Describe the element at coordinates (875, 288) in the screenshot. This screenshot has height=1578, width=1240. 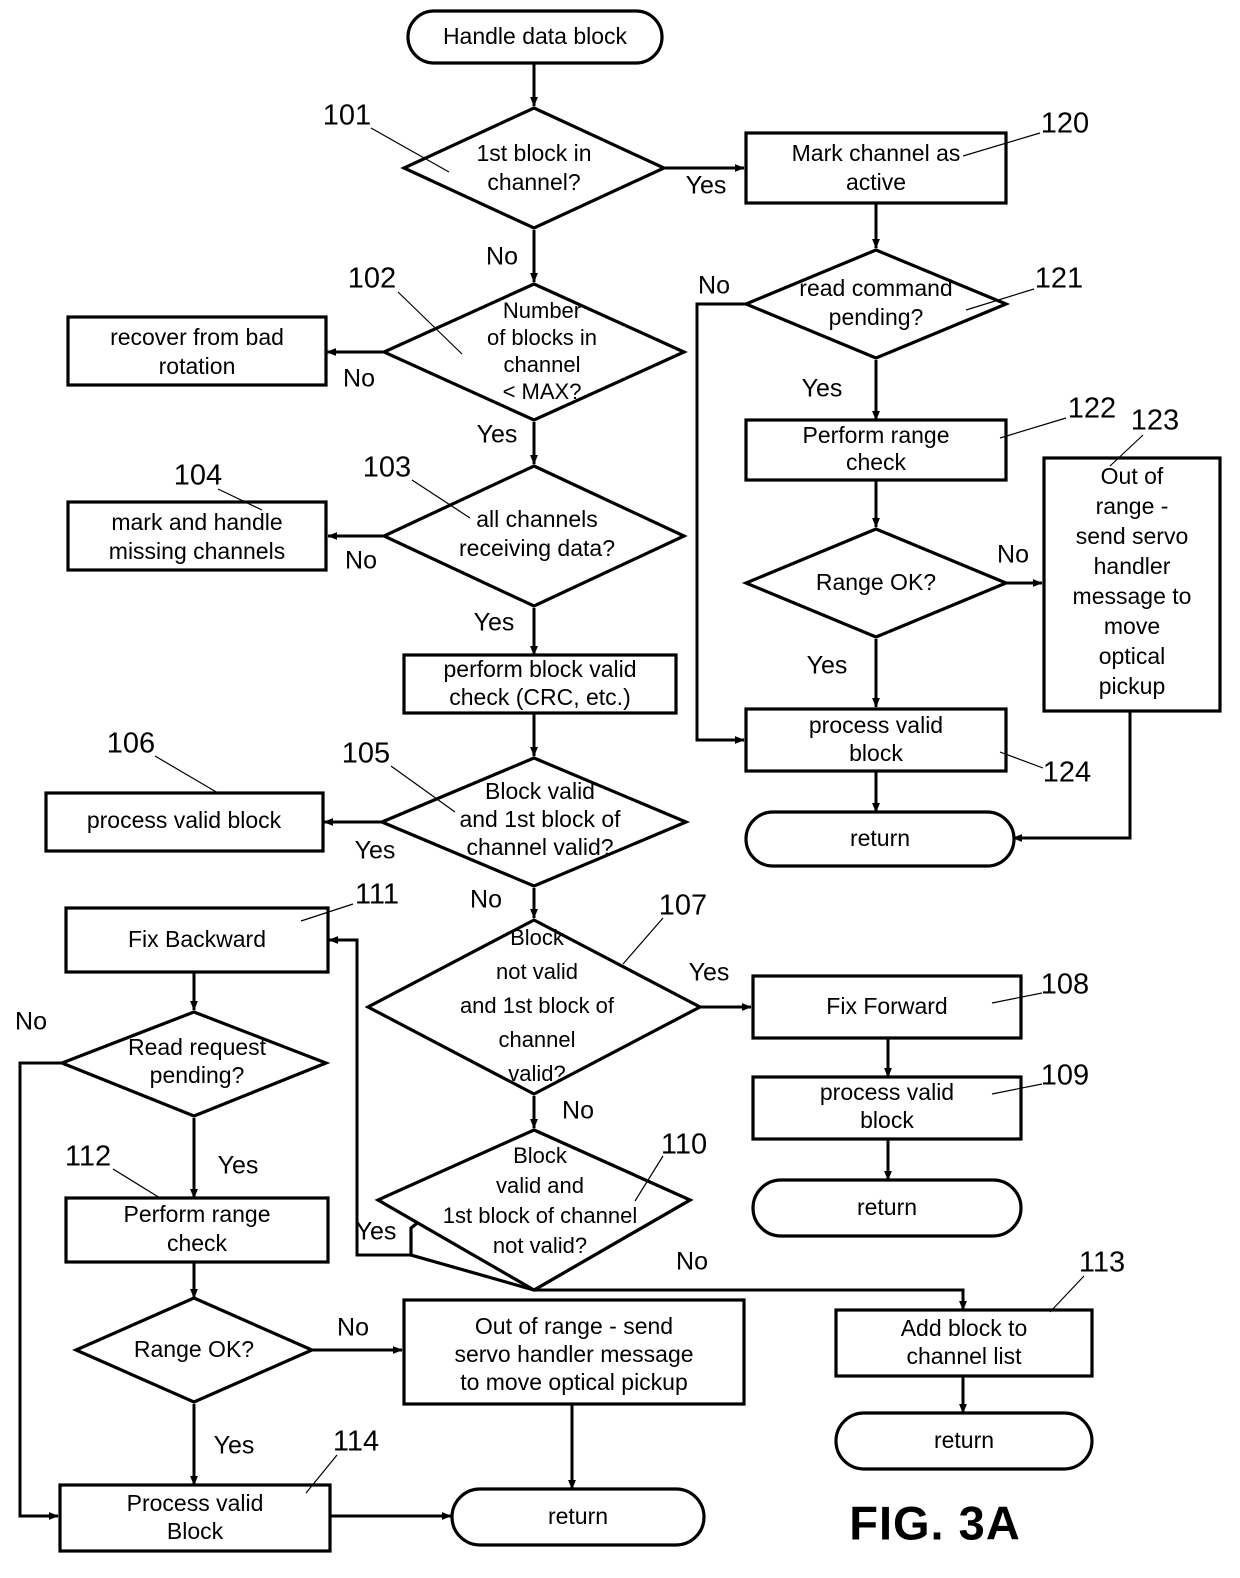
I see `node-121-line-0: read command` at that location.